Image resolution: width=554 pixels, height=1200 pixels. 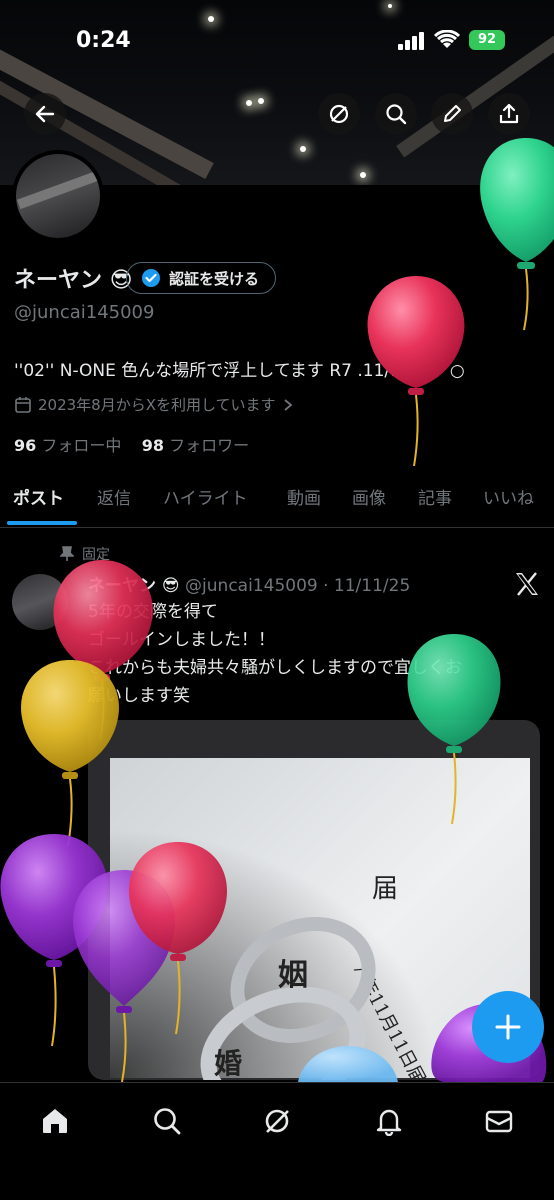 I want to click on search-icon, so click(x=167, y=1121).